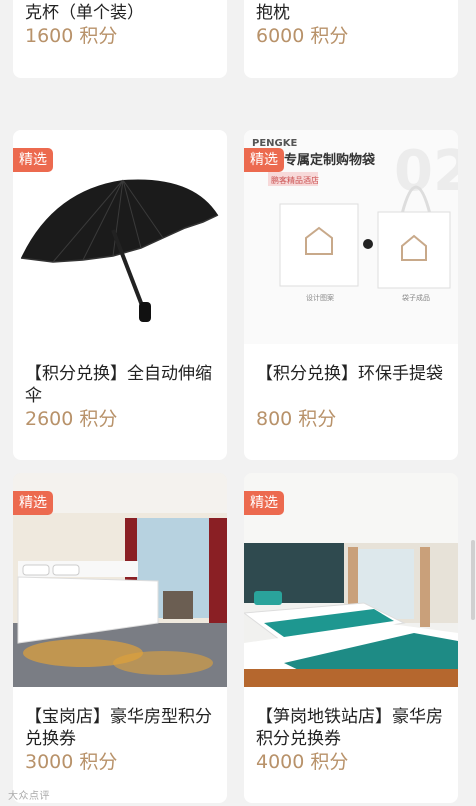  Describe the element at coordinates (296, 419) in the screenshot. I see `product-price: 800 积分` at that location.